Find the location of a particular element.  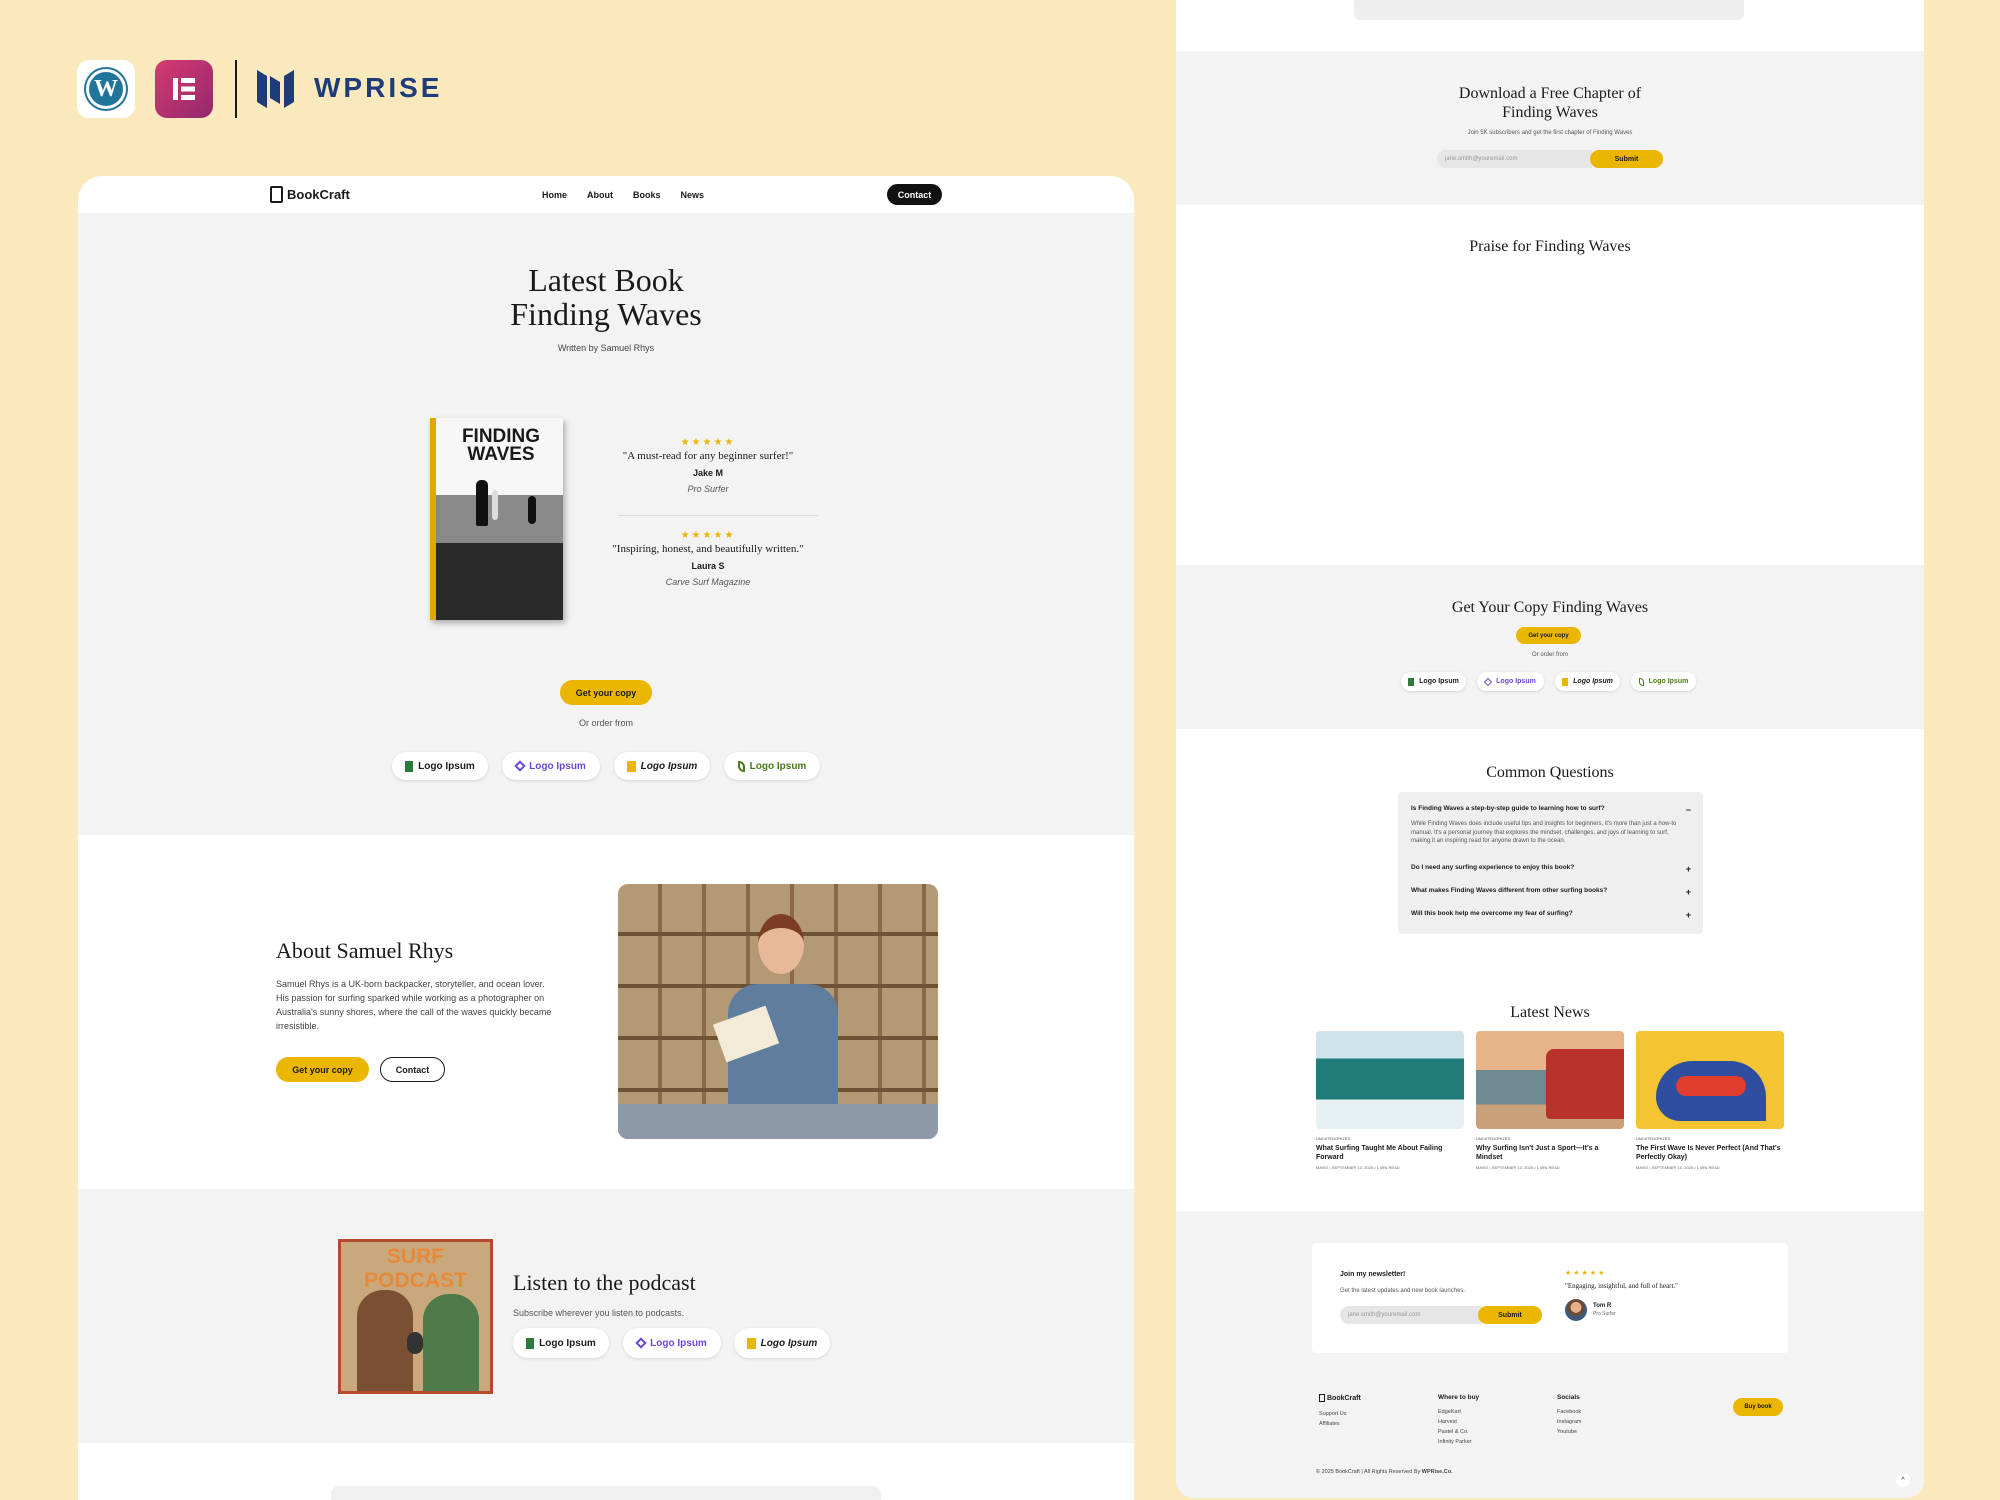

collapse-icon: − is located at coordinates (1688, 810).